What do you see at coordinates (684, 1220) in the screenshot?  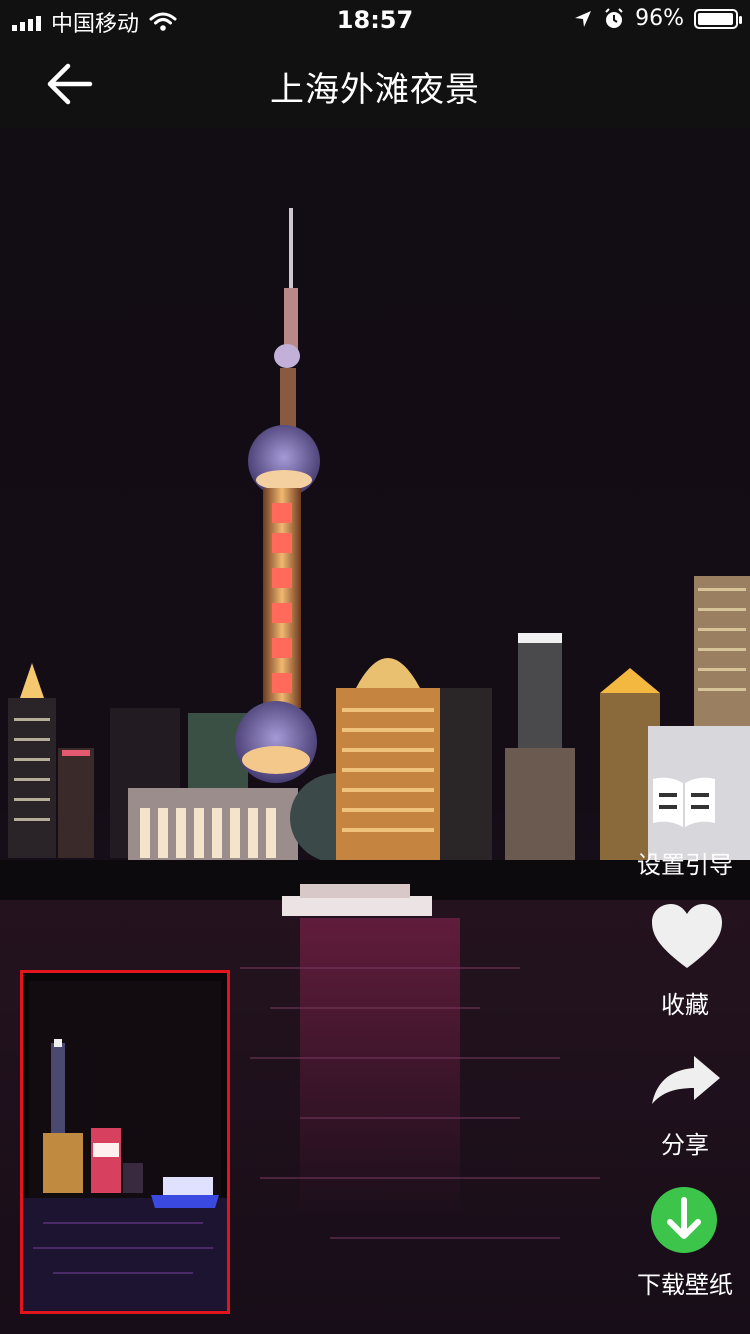 I see `download-icon` at bounding box center [684, 1220].